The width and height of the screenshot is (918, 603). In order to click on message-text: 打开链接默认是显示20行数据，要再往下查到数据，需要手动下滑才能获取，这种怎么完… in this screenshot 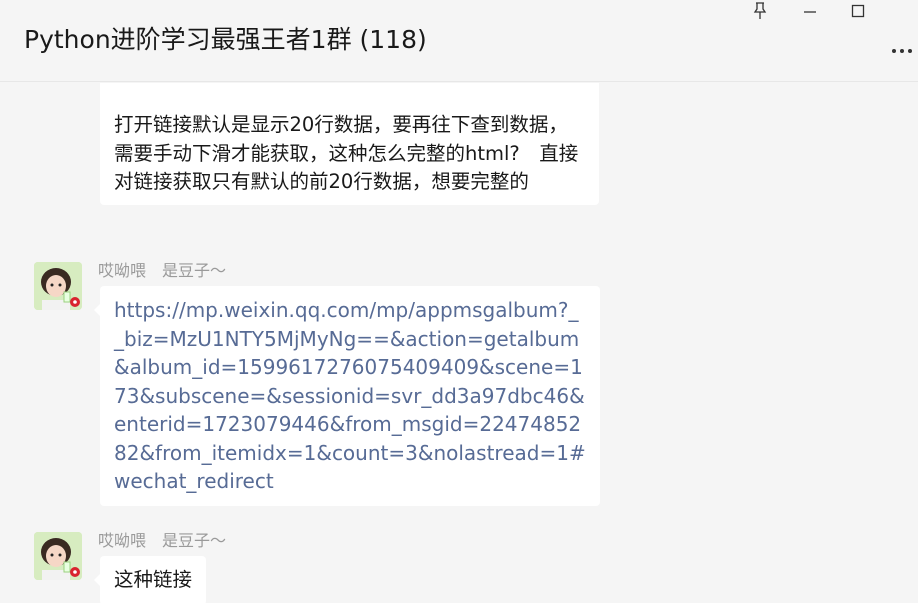, I will do `click(346, 153)`.